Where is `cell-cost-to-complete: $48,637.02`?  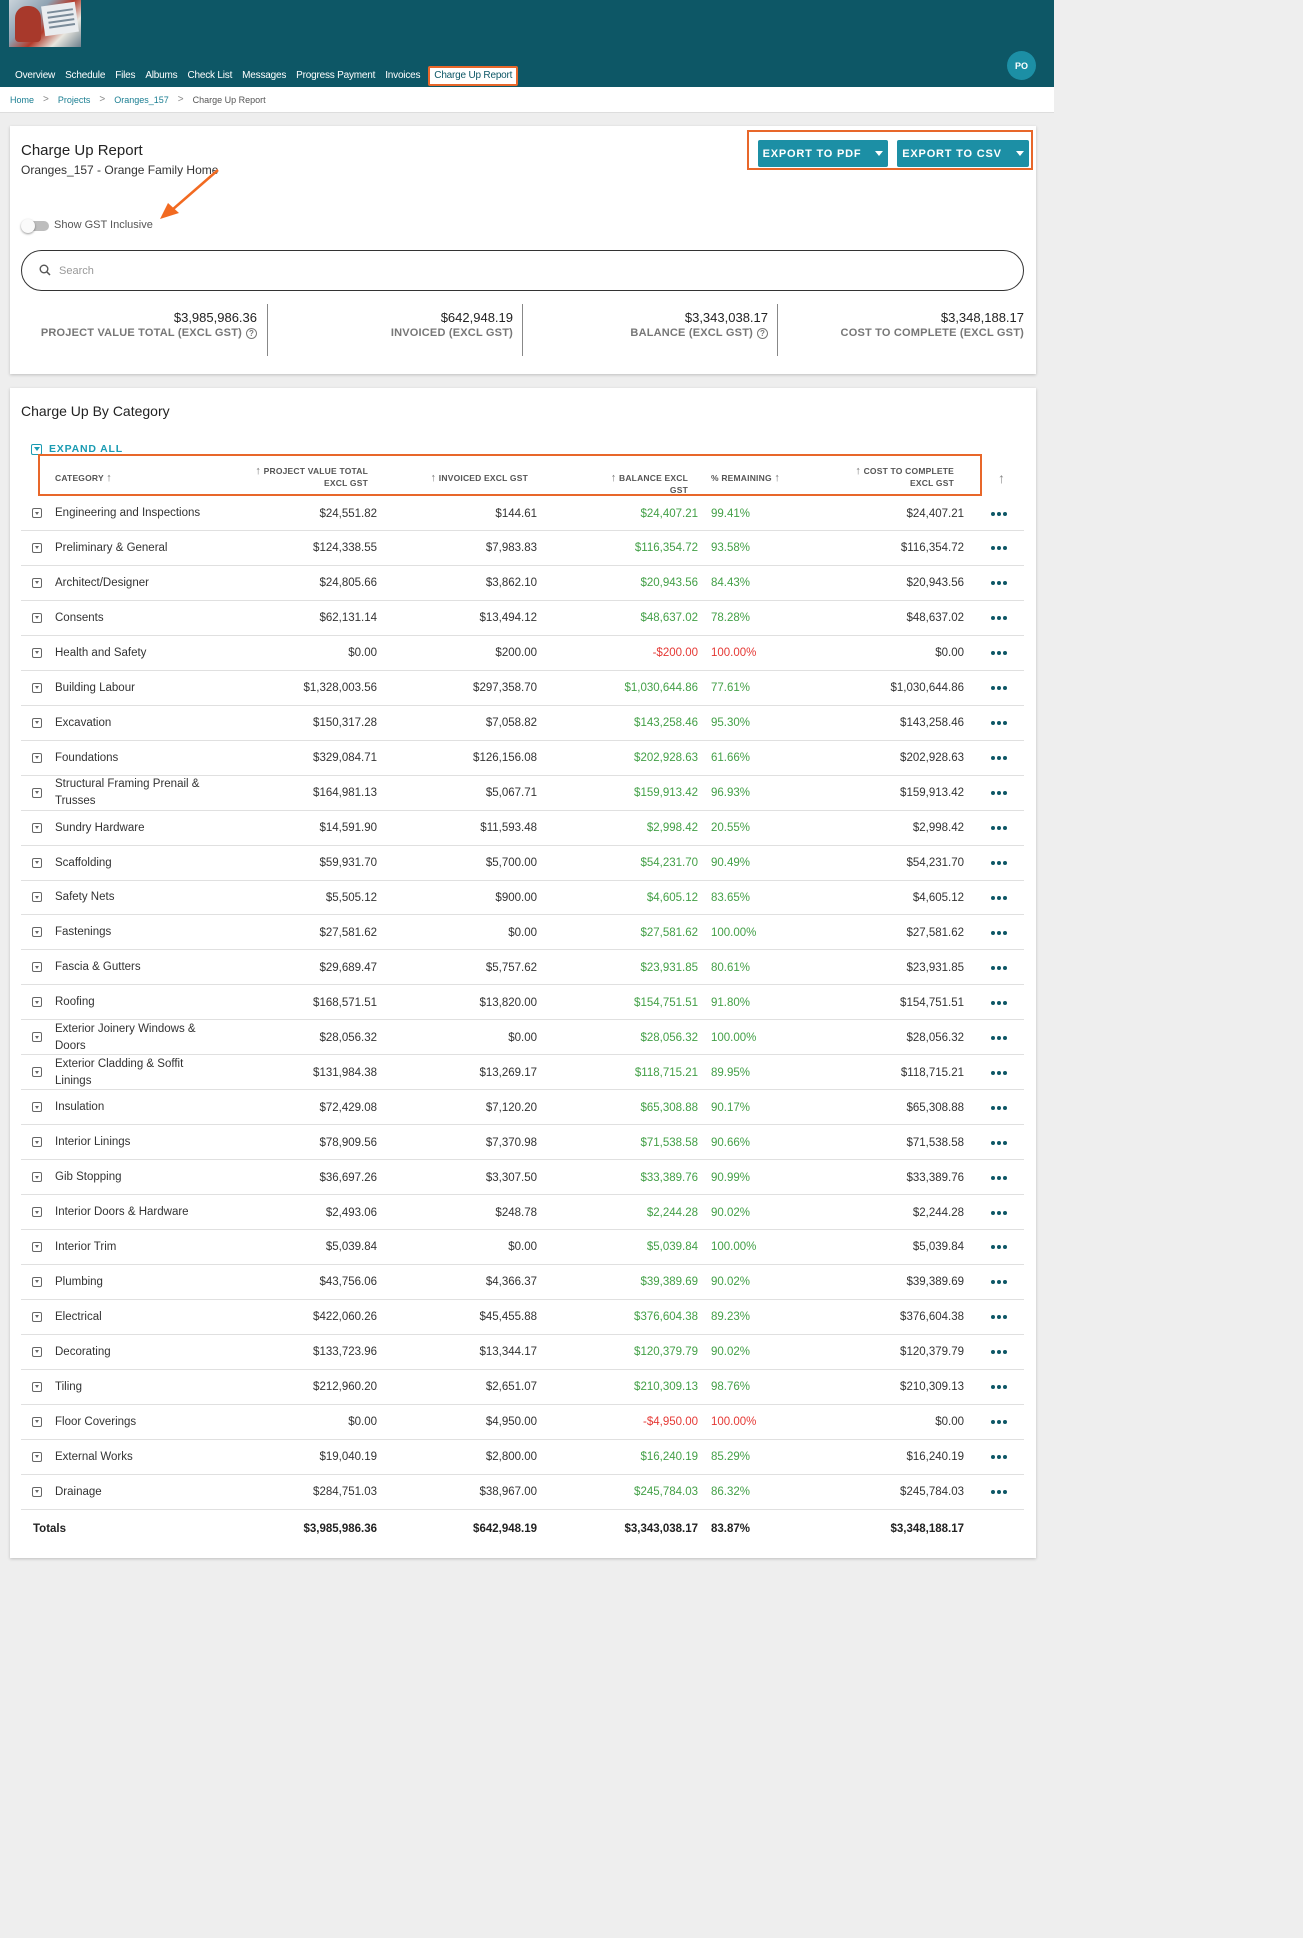 cell-cost-to-complete: $48,637.02 is located at coordinates (935, 618).